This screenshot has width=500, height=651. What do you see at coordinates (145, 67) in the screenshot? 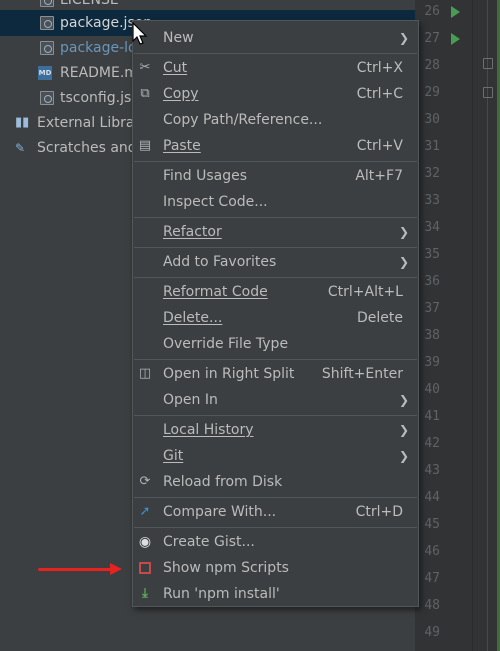
I see `scissors-icon: ✂` at bounding box center [145, 67].